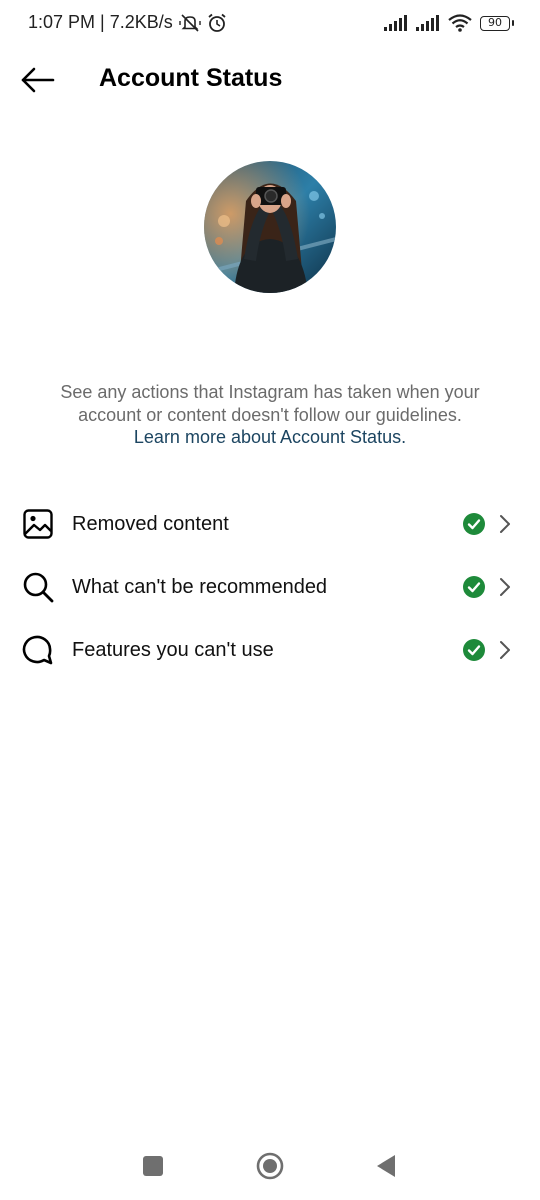  Describe the element at coordinates (190, 23) in the screenshot. I see `vibrate-off-icon` at that location.